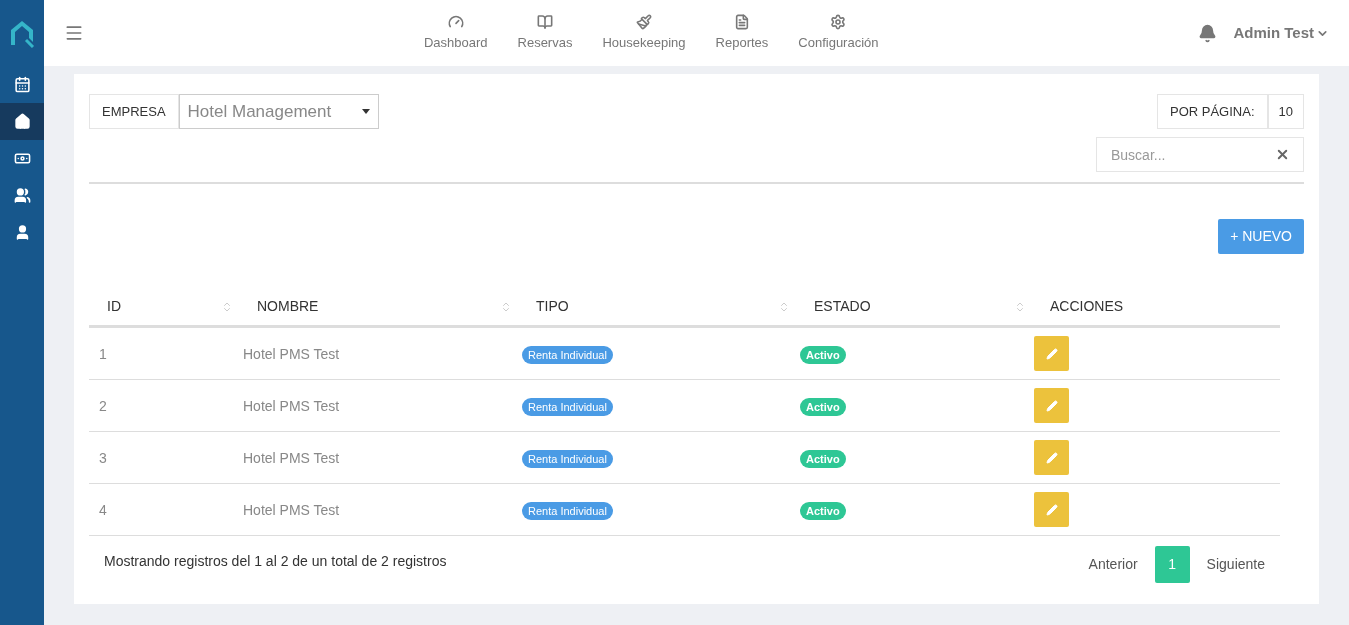 Image resolution: width=1349 pixels, height=625 pixels. I want to click on column-header: ID, so click(164, 306).